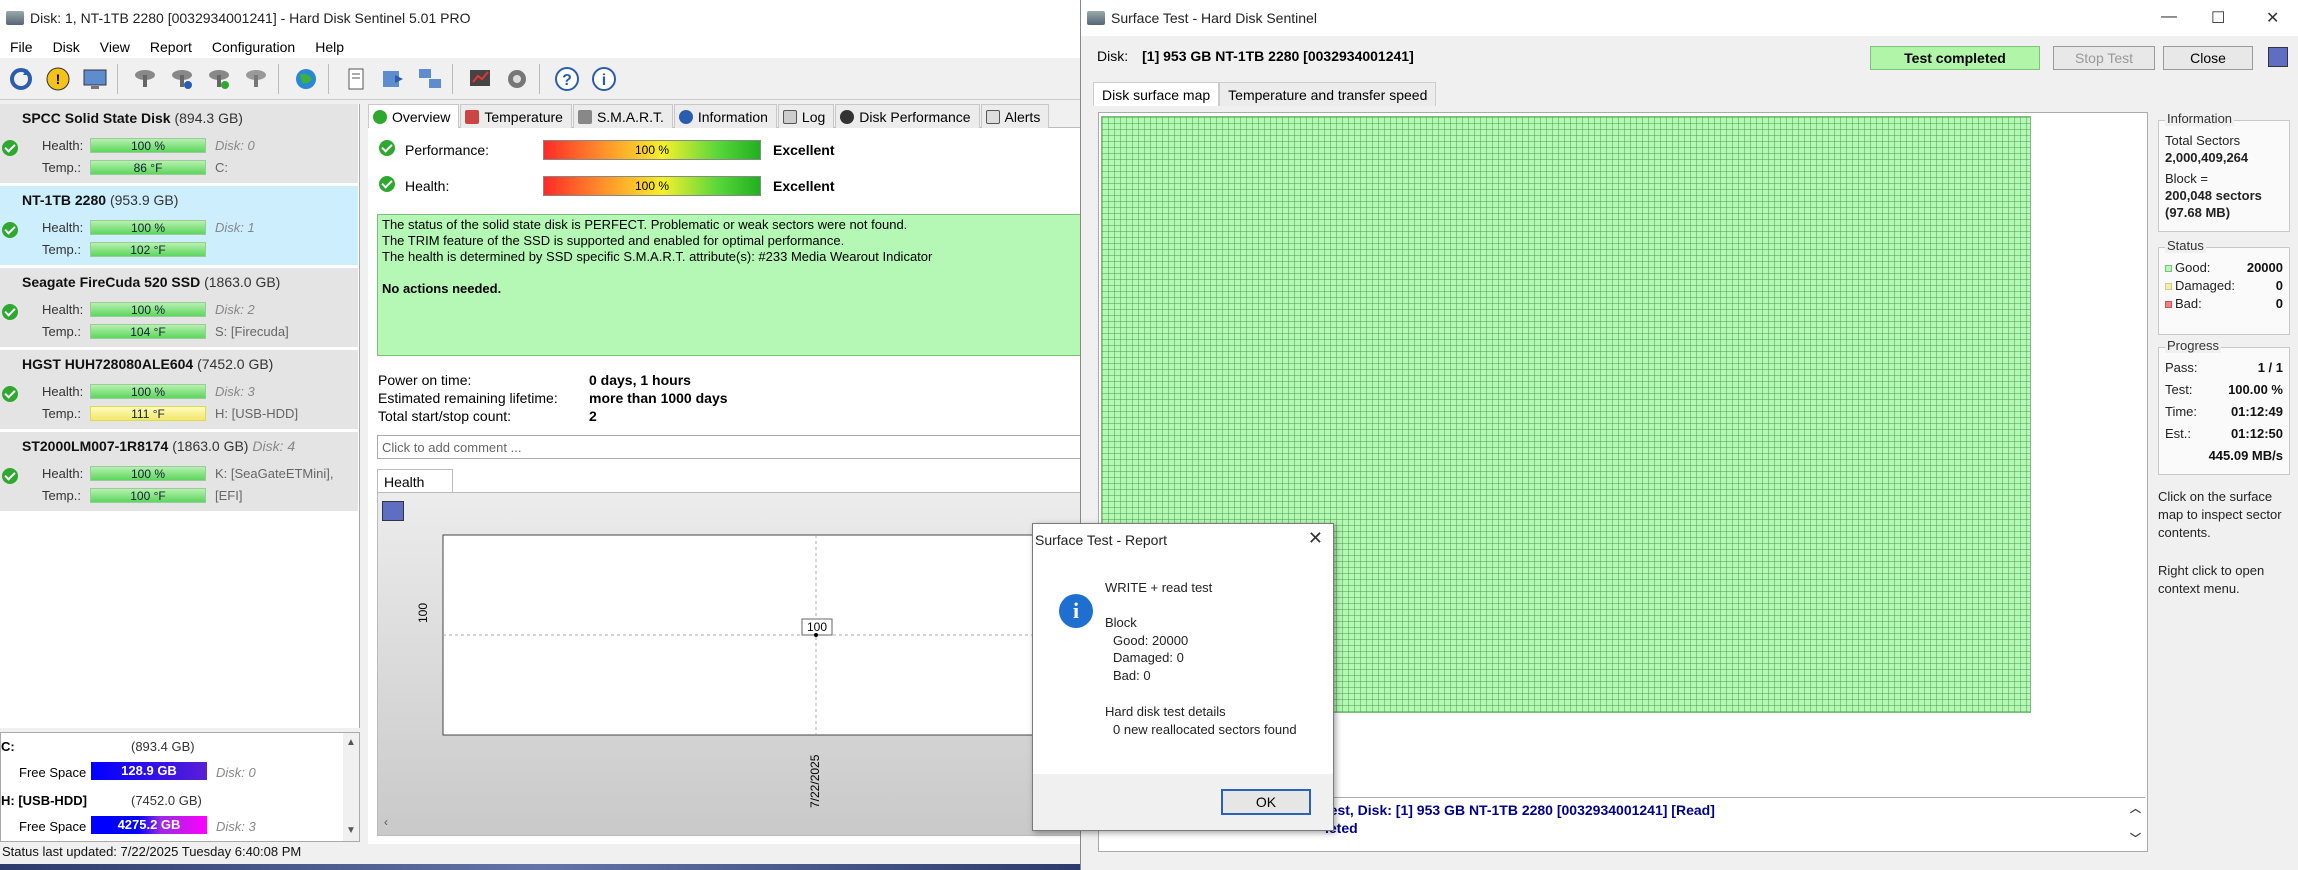 The width and height of the screenshot is (2298, 870). Describe the element at coordinates (789, 116) in the screenshot. I see `log-icon` at that location.